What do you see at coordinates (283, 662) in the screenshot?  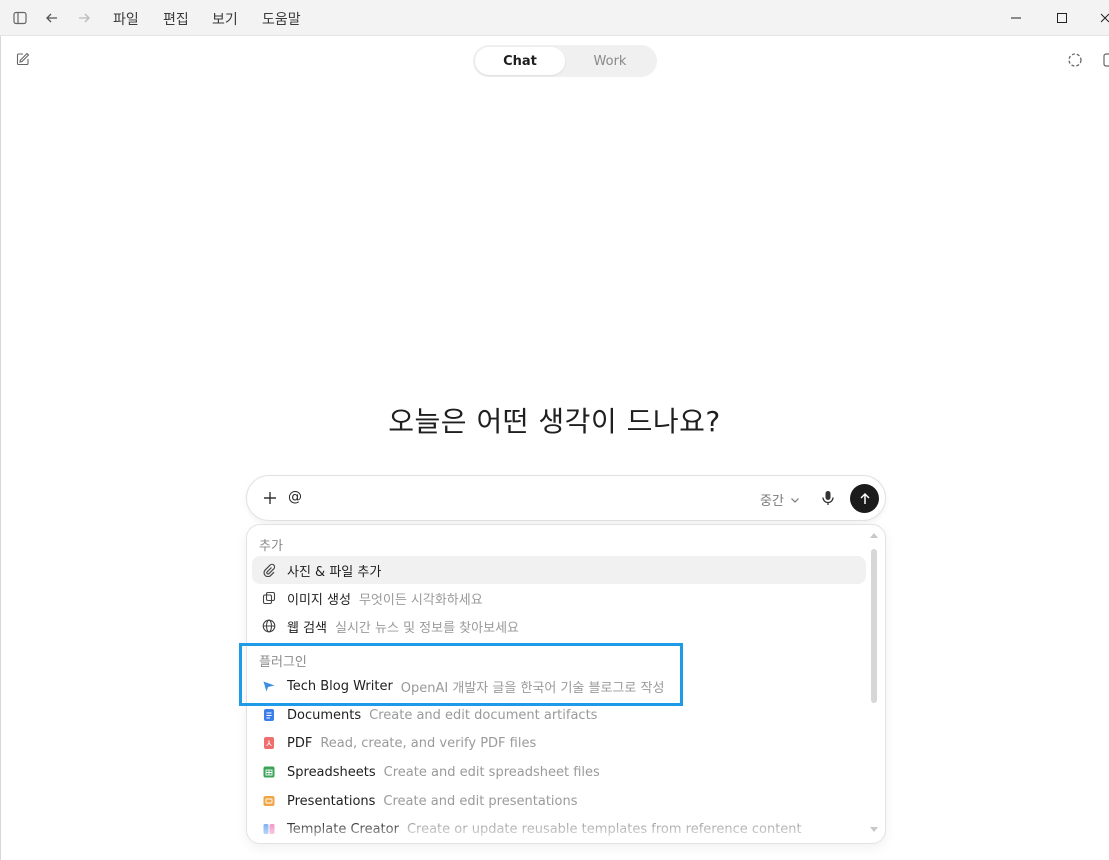 I see `section-label-plugins: 플러그인` at bounding box center [283, 662].